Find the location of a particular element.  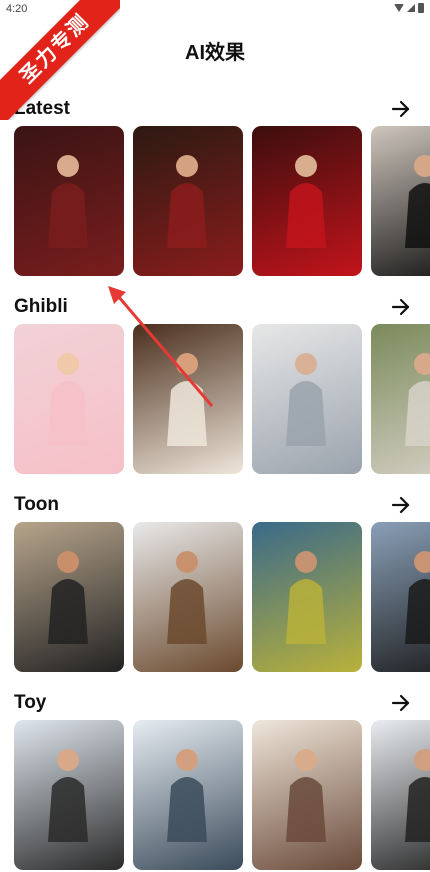

battery-icon is located at coordinates (421, 8).